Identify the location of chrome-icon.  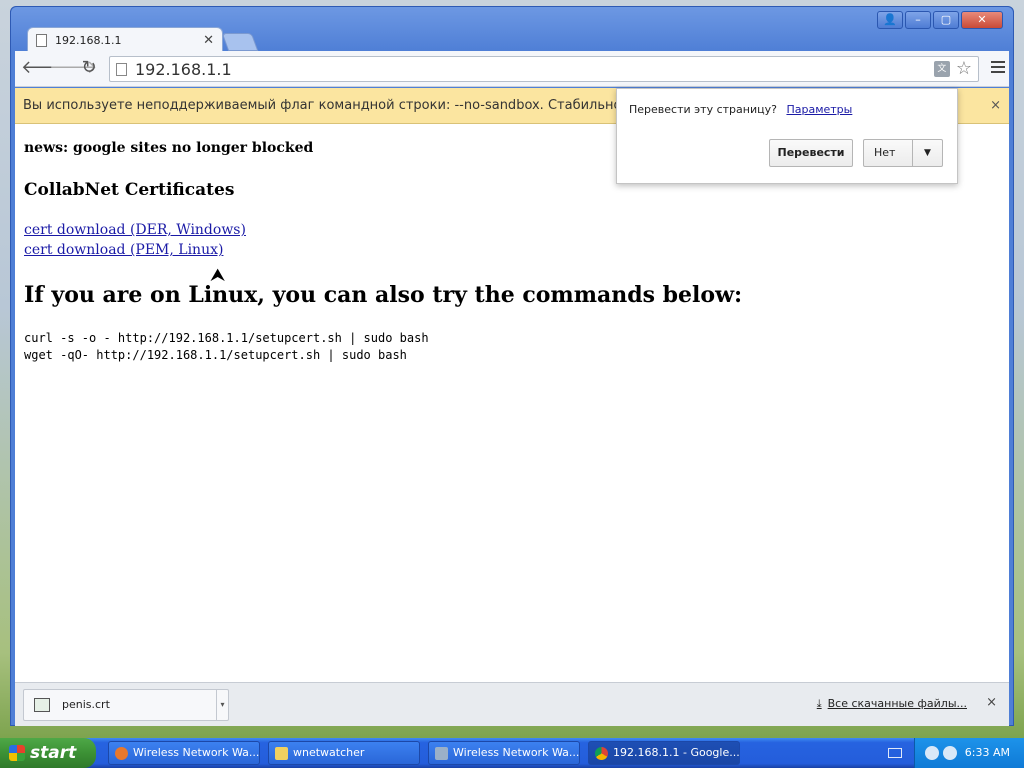
(601, 753).